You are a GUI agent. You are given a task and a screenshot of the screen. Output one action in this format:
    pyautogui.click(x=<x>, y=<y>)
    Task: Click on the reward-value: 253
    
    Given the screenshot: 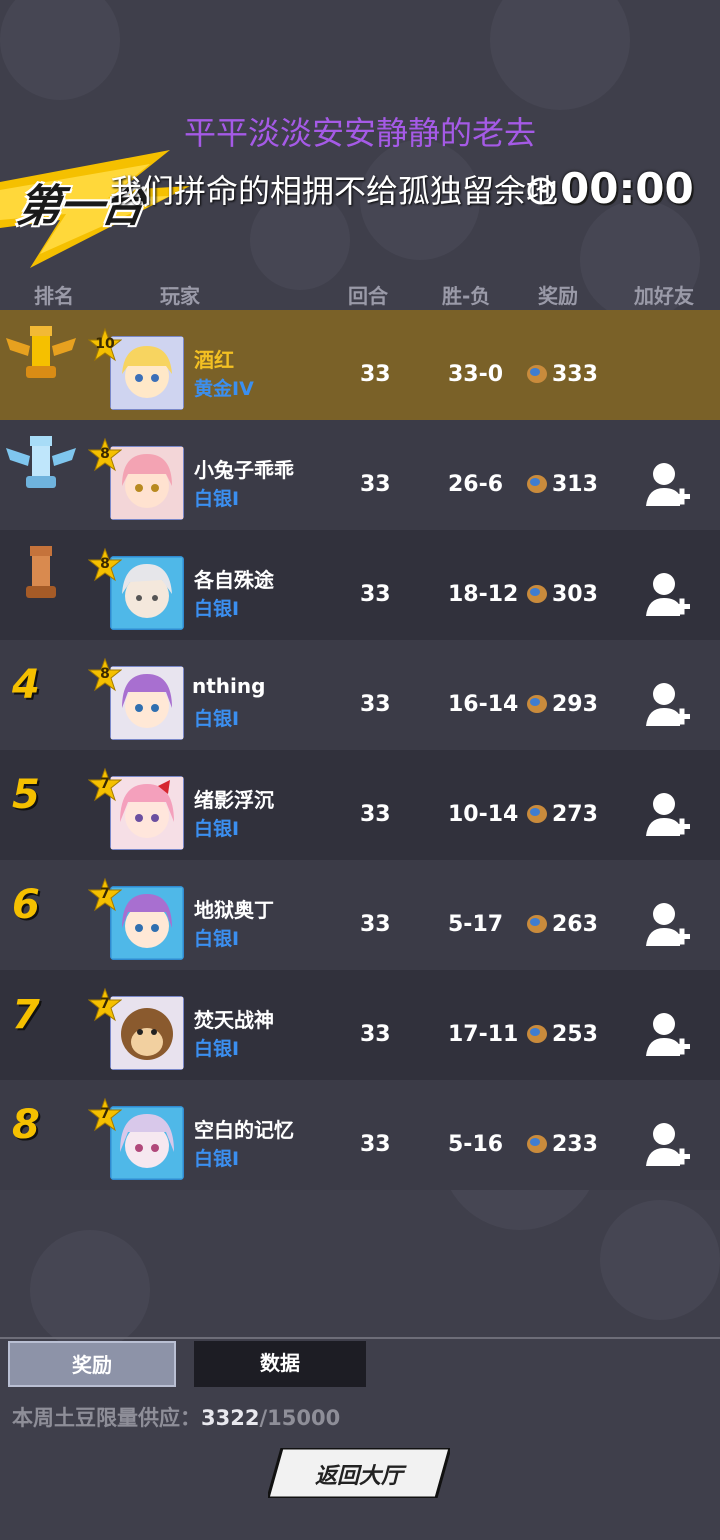 What is the action you would take?
    pyautogui.click(x=575, y=1034)
    